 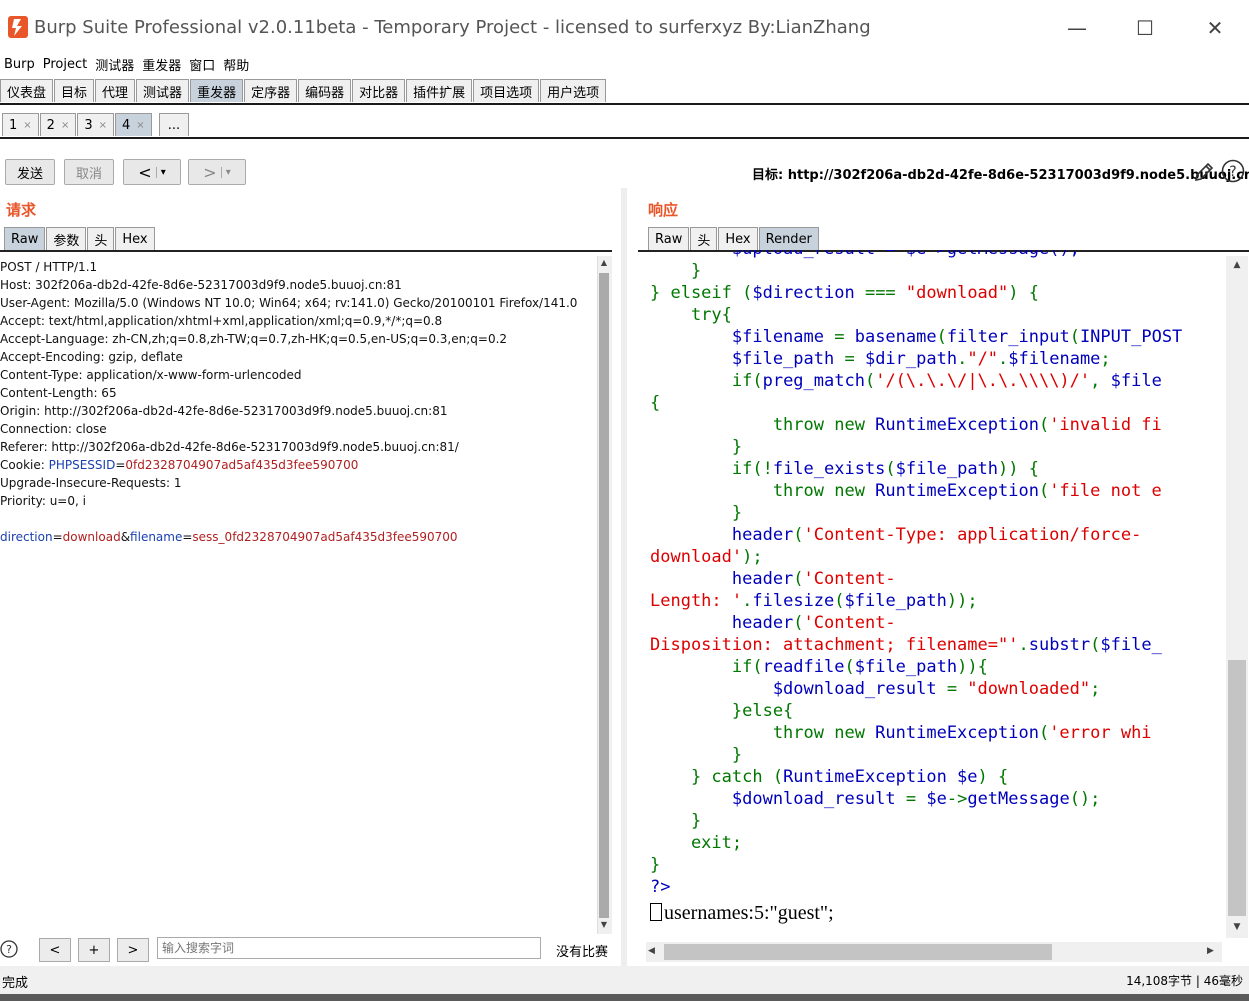 I want to click on menu-intruder: 测试器, so click(x=114, y=64).